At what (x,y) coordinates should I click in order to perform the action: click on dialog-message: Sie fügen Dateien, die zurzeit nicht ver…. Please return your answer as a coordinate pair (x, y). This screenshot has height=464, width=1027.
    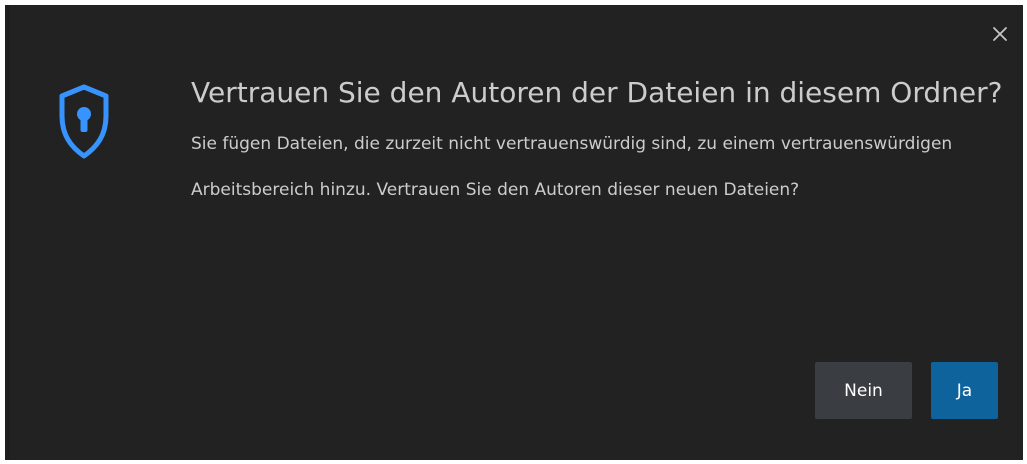
    Looking at the image, I should click on (572, 167).